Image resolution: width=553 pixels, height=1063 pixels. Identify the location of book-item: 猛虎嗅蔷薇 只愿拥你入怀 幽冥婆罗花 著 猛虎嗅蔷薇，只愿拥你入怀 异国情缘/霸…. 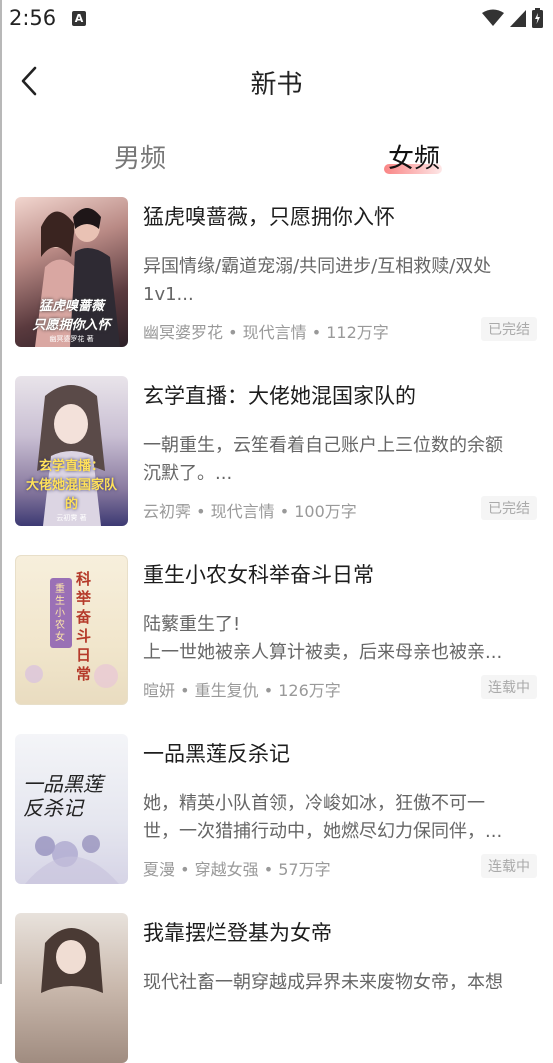
(276, 272).